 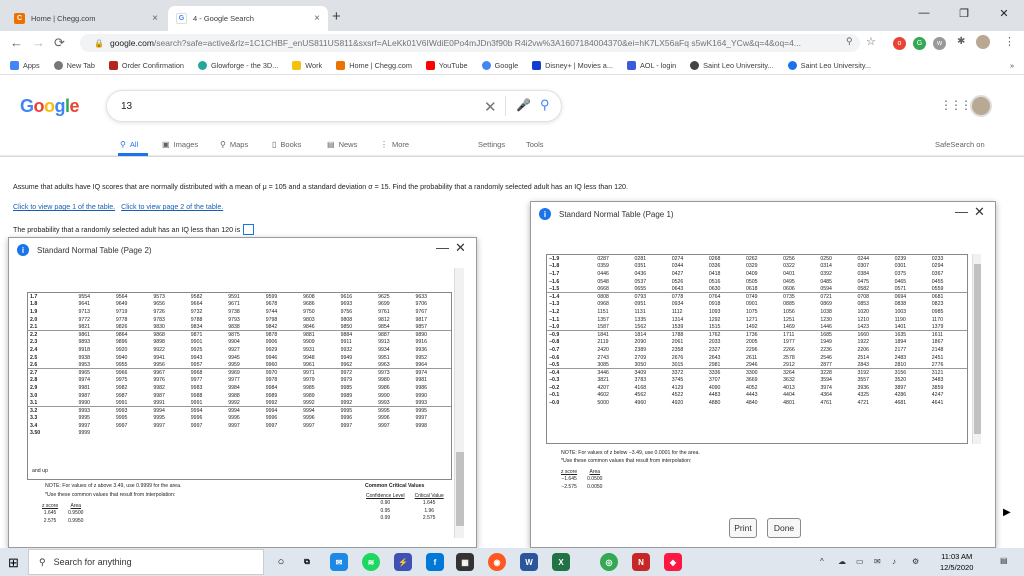 I want to click on tab-more: ⋮ More, so click(x=394, y=144).